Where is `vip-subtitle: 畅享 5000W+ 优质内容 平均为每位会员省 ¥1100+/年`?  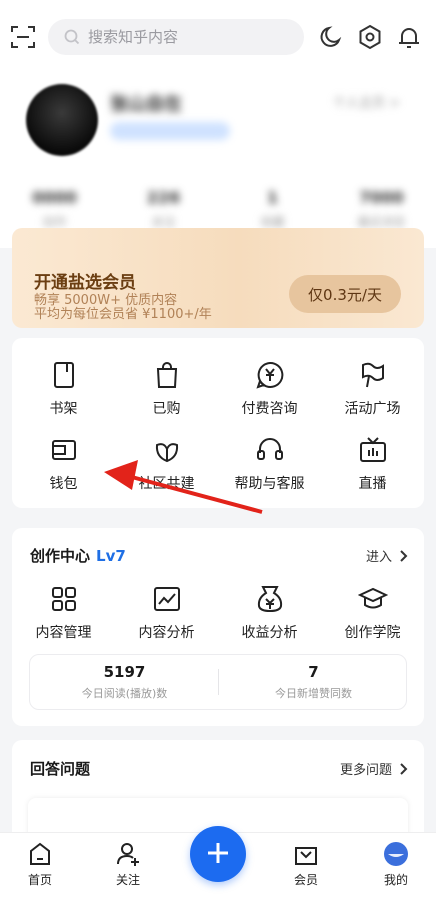 vip-subtitle: 畅享 5000W+ 优质内容 平均为每位会员省 ¥1100+/年 is located at coordinates (123, 308).